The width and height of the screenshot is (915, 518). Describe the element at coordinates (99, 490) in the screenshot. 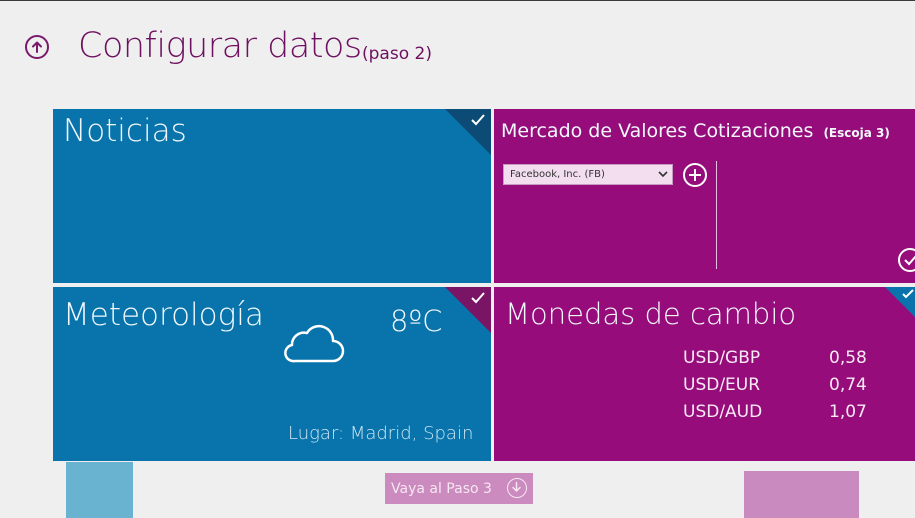

I see `partial-tile-blue` at that location.